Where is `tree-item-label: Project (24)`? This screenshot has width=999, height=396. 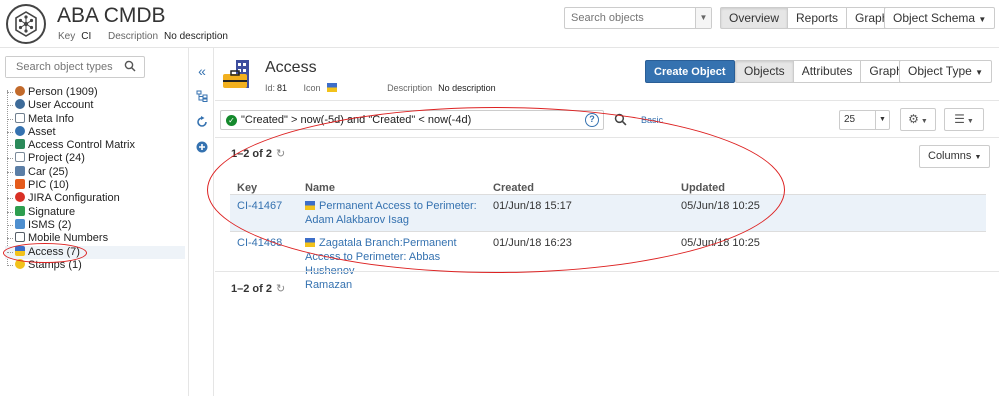
tree-item-label: Project (24) is located at coordinates (56, 158).